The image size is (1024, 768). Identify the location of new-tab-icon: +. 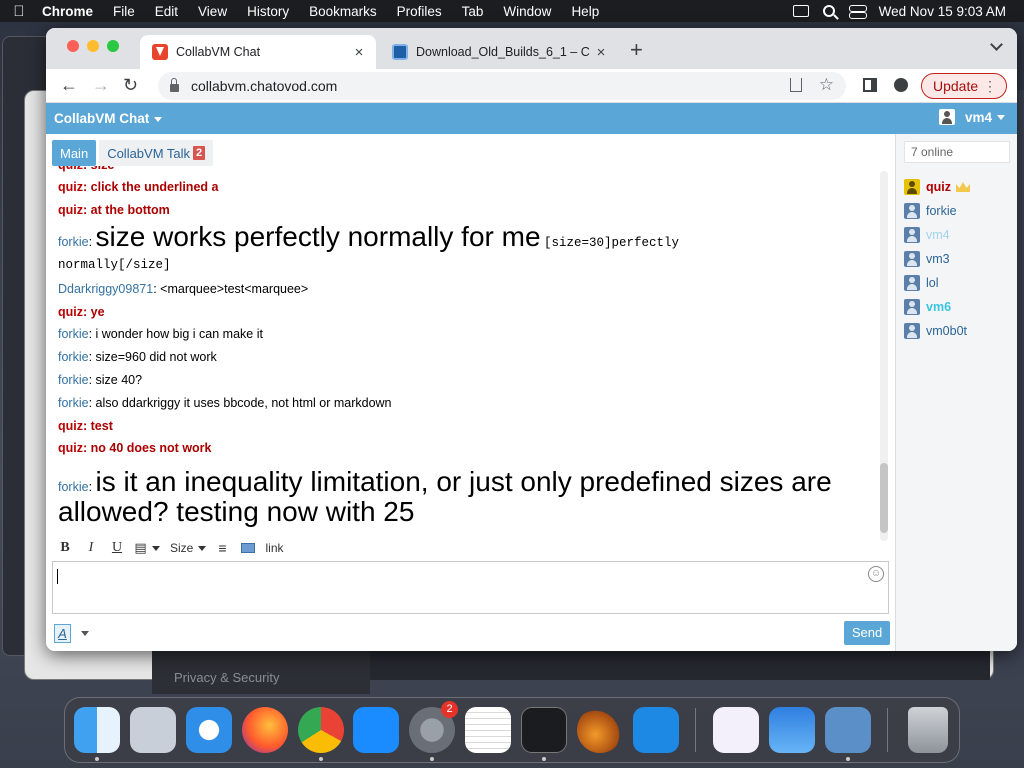
(636, 50).